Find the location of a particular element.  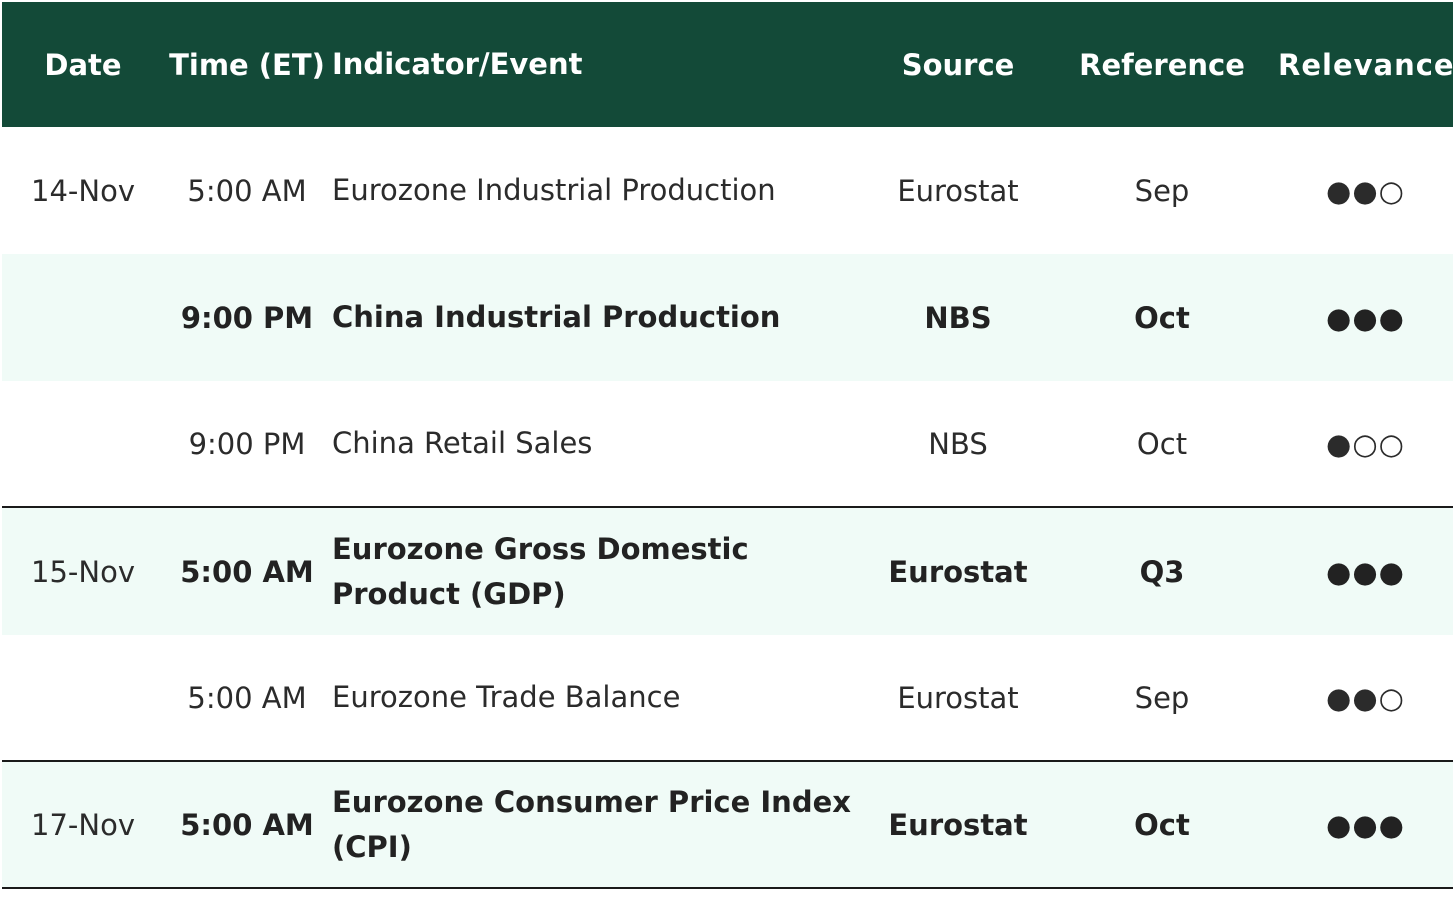

row-event: Eurozone Trade Balance is located at coordinates (506, 697).